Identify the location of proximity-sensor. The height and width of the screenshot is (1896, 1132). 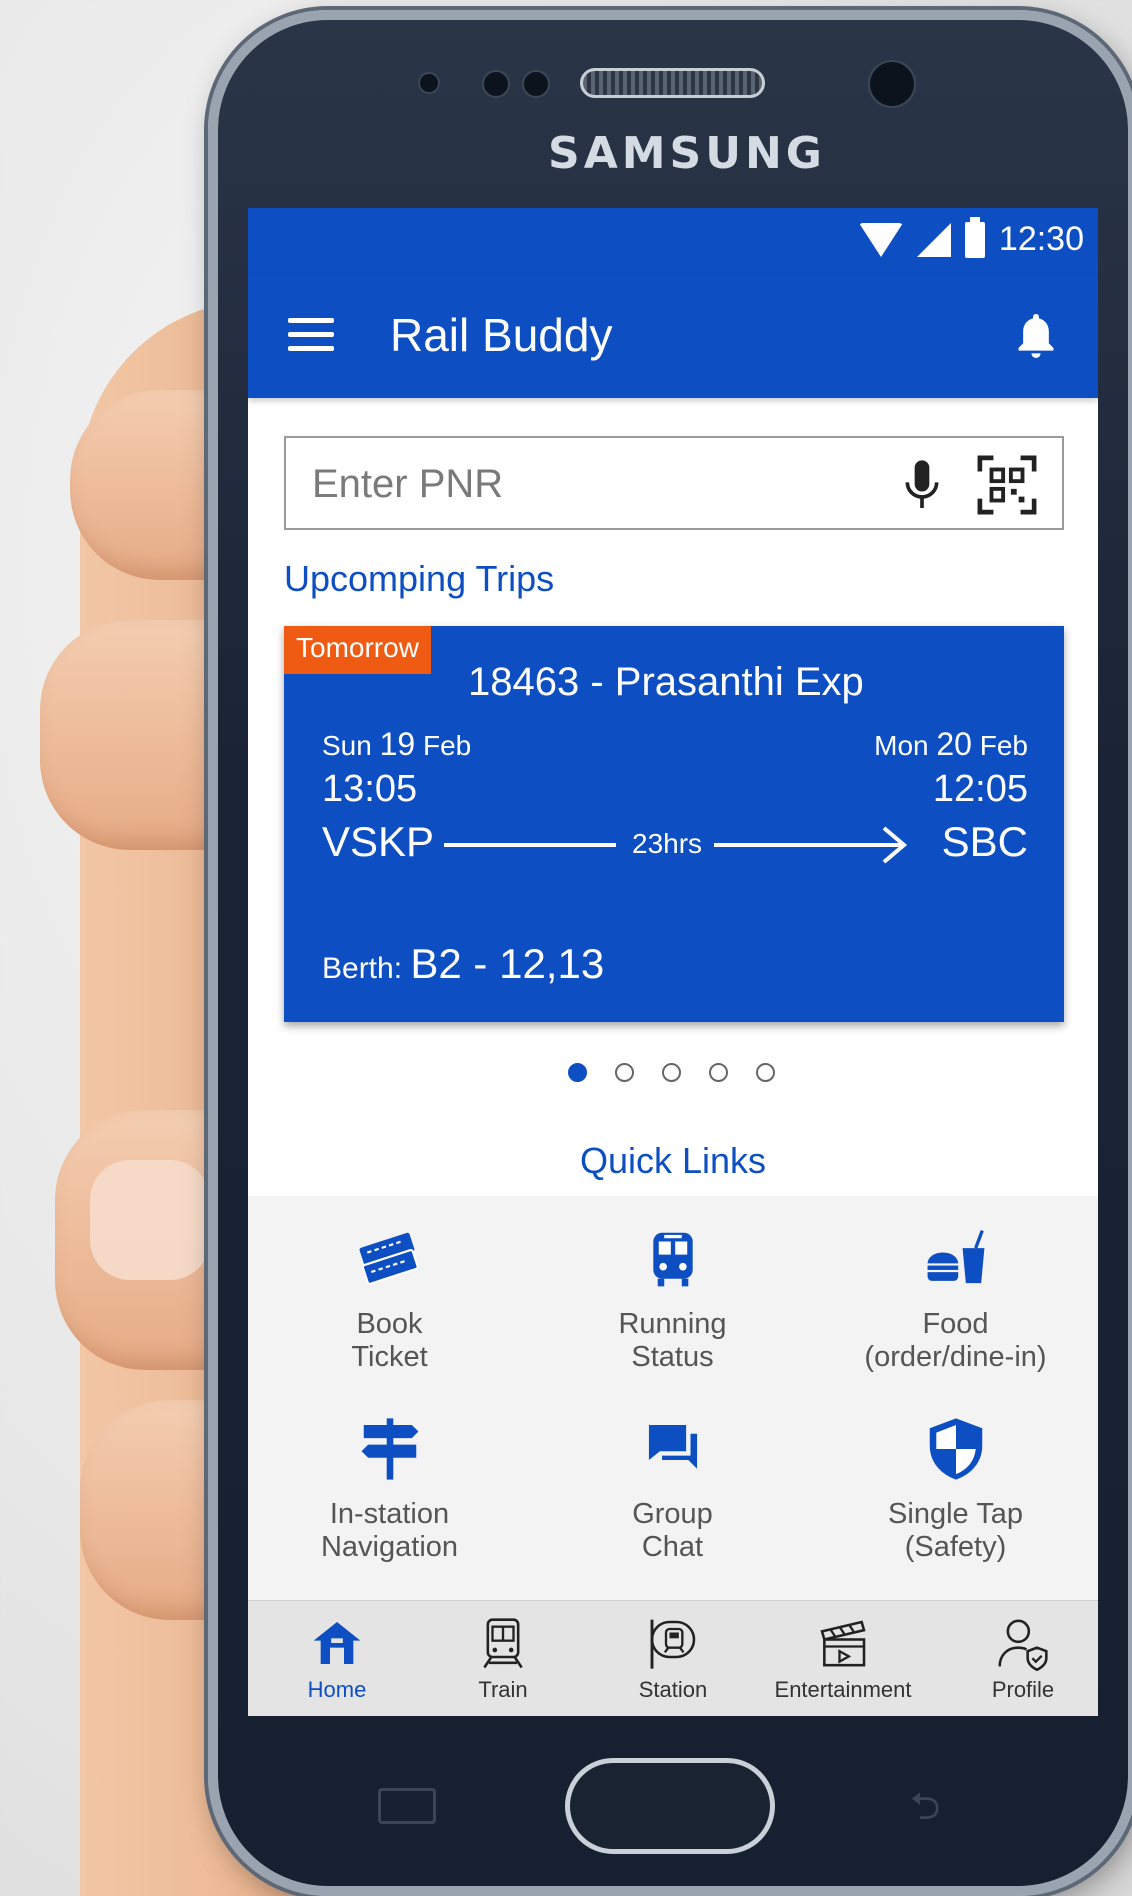
(429, 83).